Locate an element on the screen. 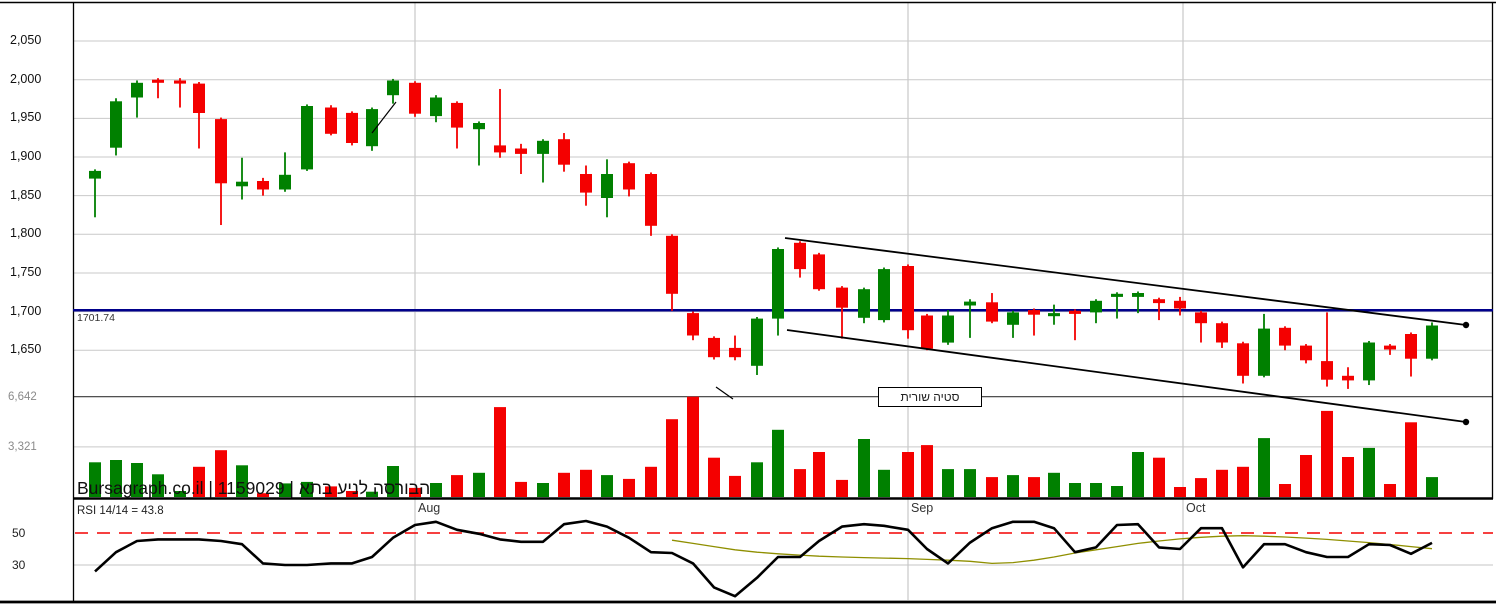  support-price-label: 1701.74 is located at coordinates (96, 318).